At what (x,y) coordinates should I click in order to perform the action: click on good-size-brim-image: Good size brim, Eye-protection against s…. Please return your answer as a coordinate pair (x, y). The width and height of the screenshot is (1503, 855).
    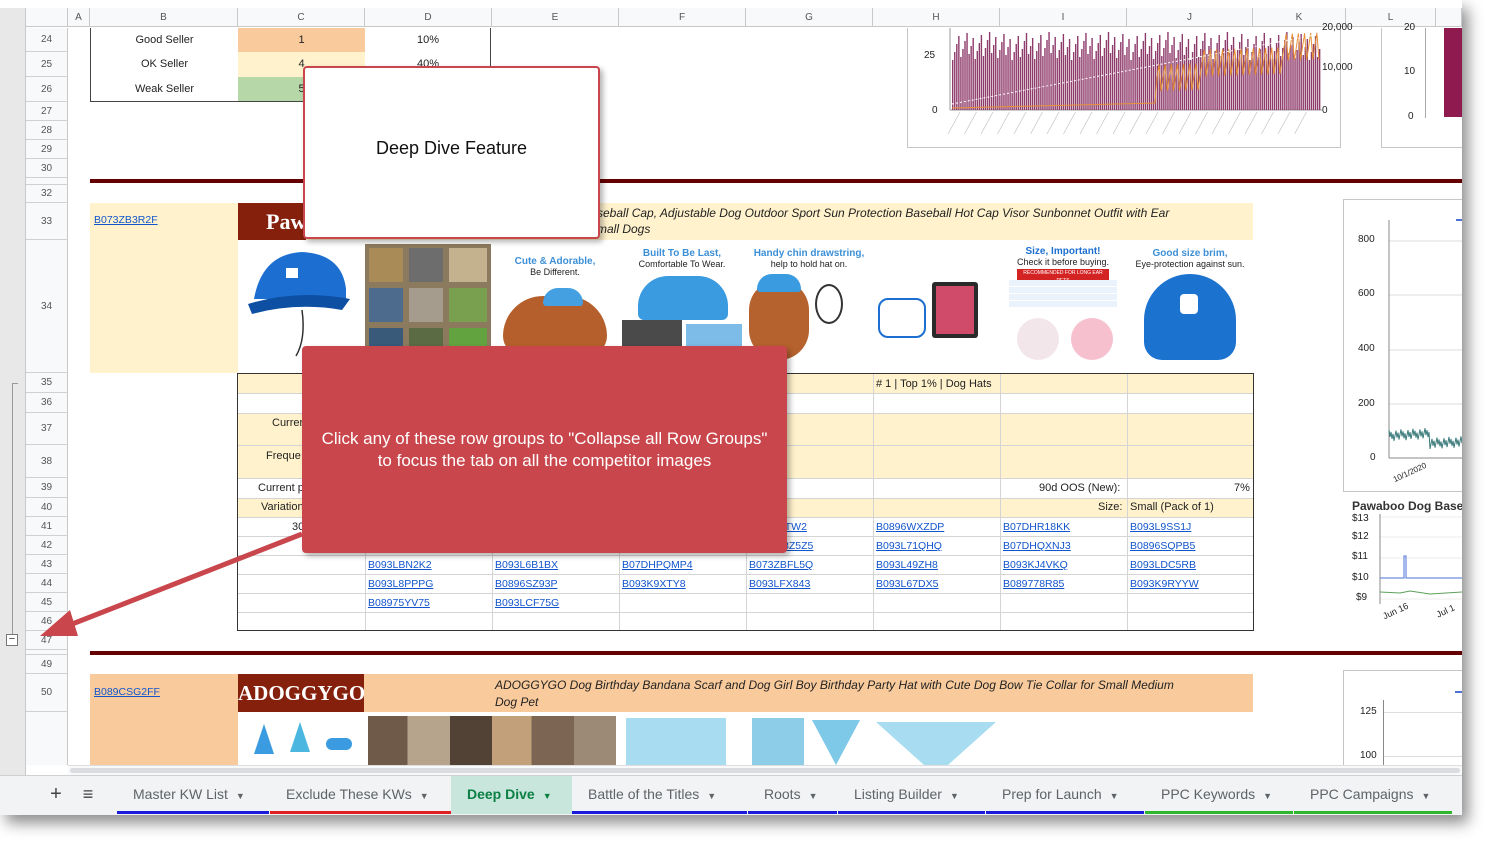
    Looking at the image, I should click on (1190, 306).